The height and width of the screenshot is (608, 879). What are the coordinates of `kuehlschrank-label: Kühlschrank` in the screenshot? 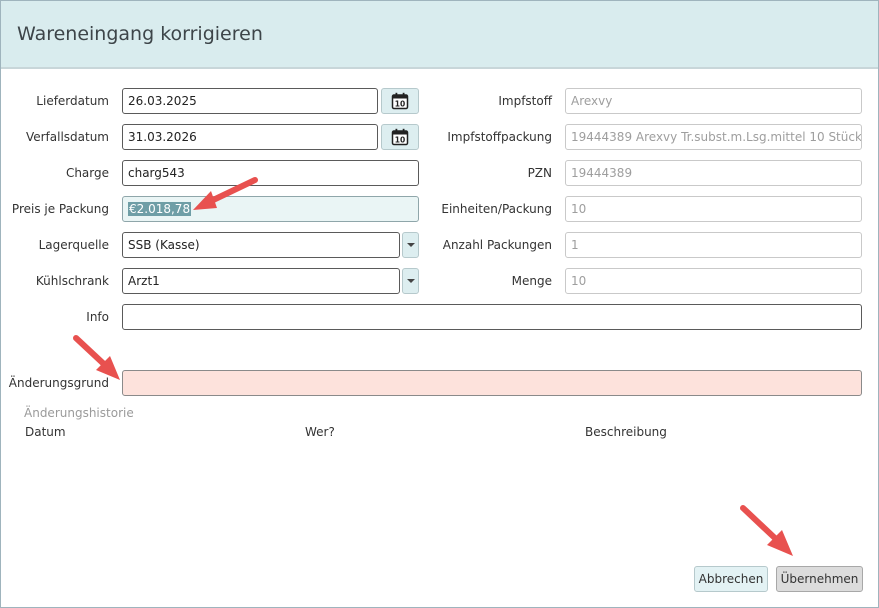 It's located at (72, 281).